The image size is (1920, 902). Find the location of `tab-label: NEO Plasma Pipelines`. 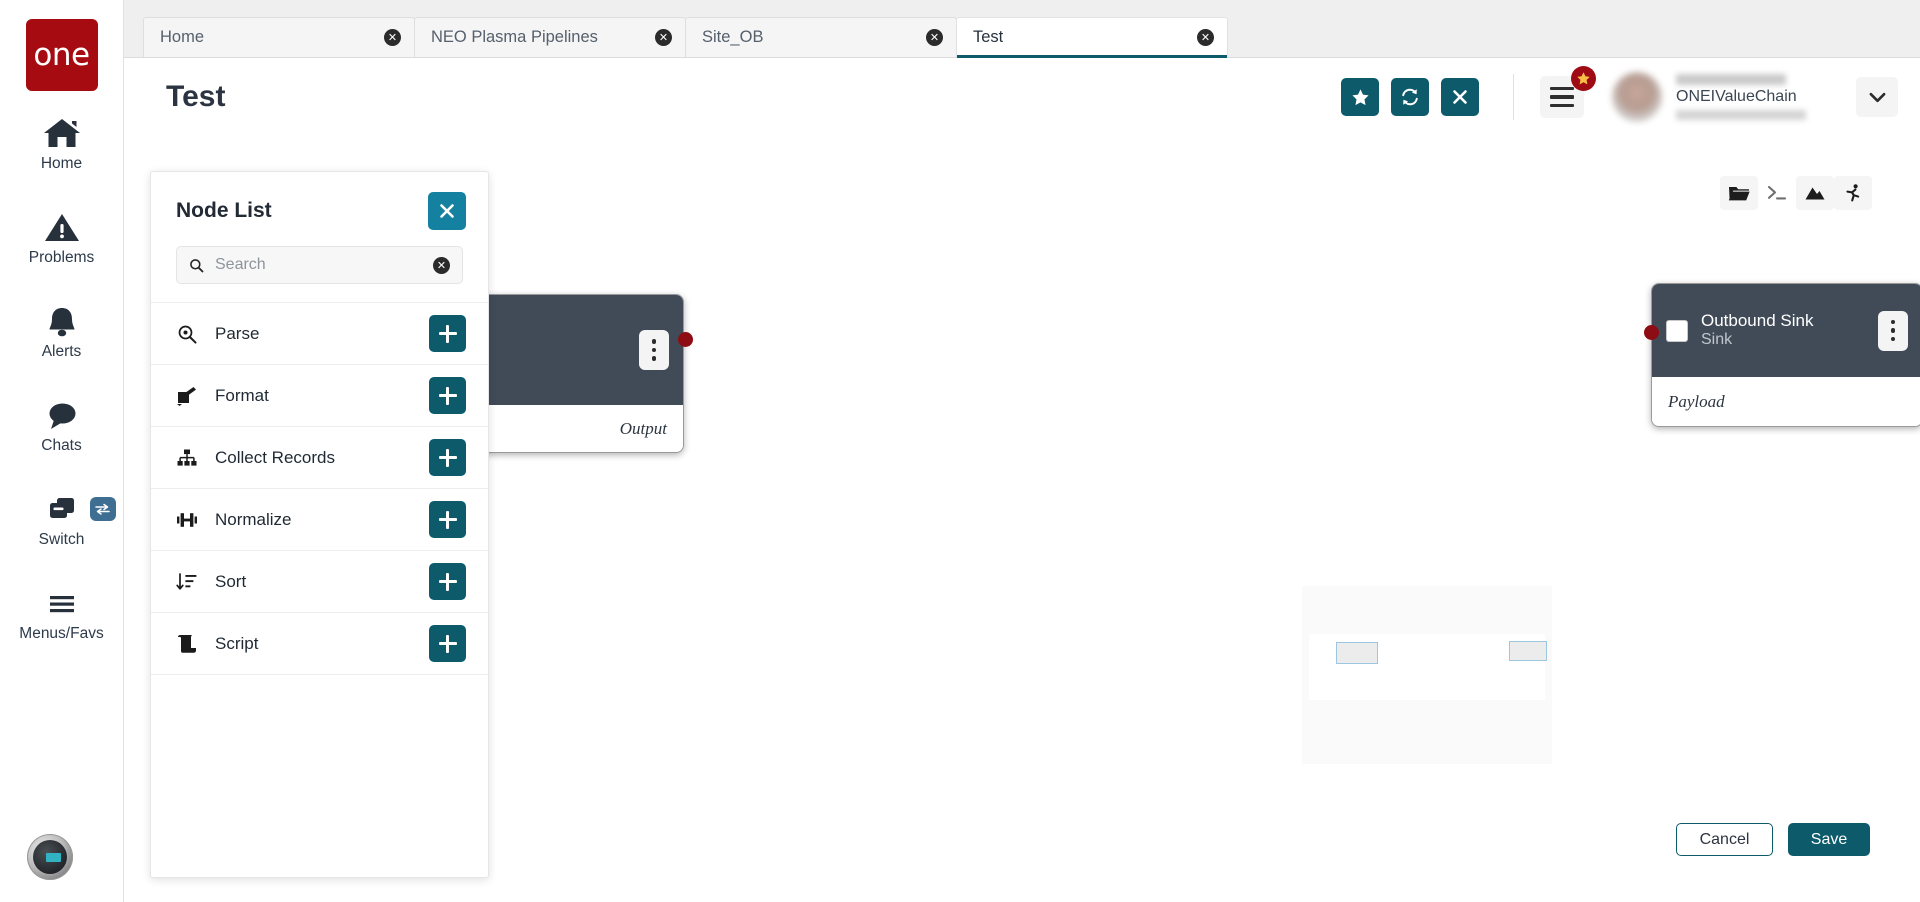

tab-label: NEO Plasma Pipelines is located at coordinates (514, 37).